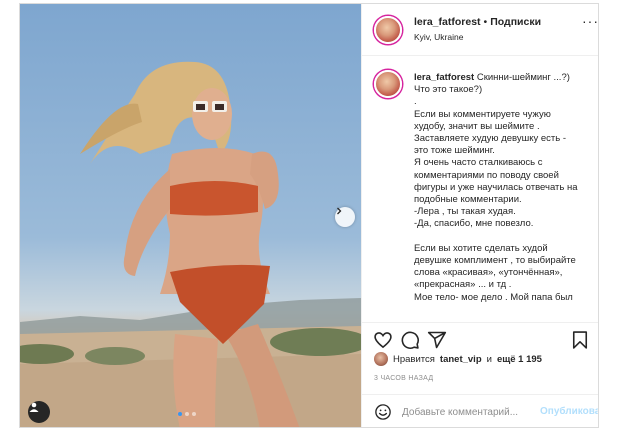  Describe the element at coordinates (488, 273) in the screenshot. I see `caption-line: слова «красивая», «утончённая»,` at that location.